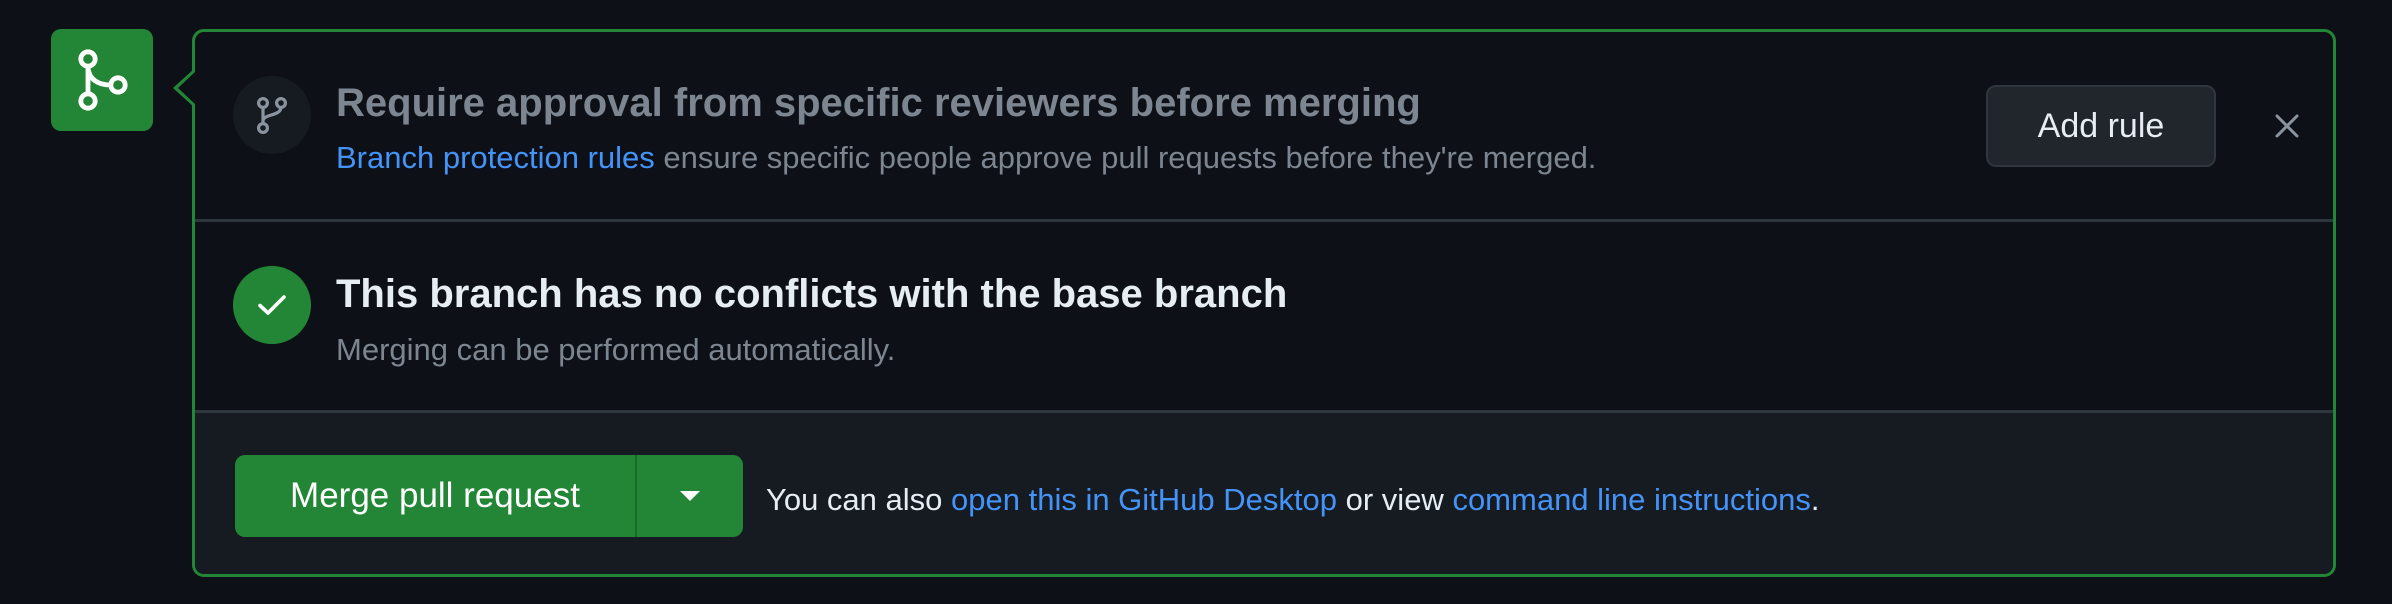 The height and width of the screenshot is (604, 2392). I want to click on alt-middle-text: or view, so click(1395, 499).